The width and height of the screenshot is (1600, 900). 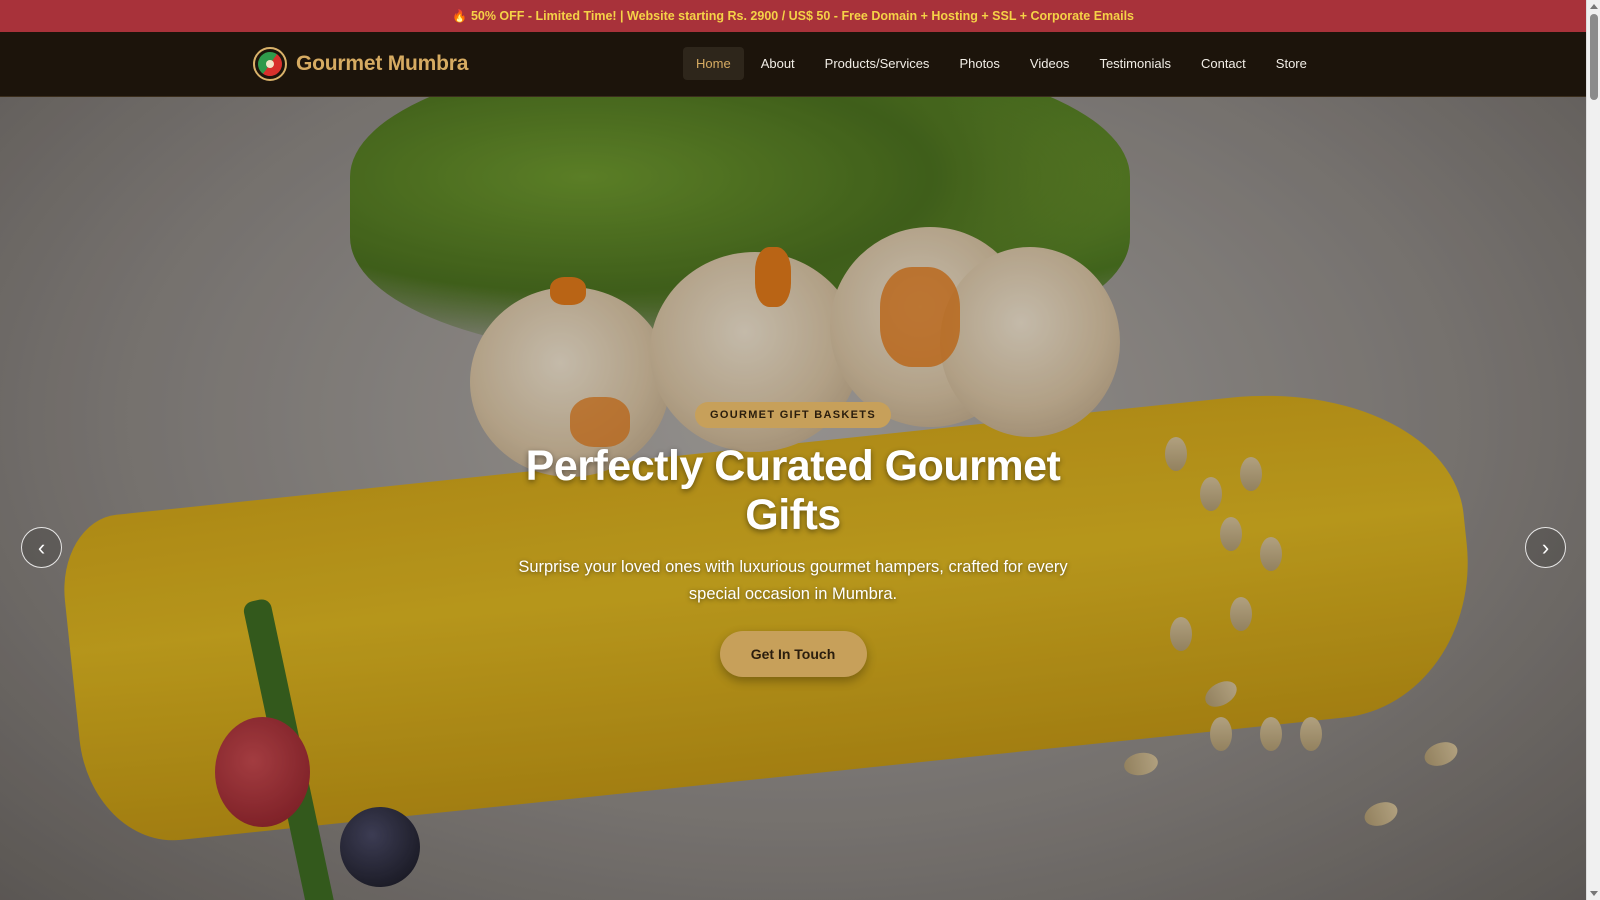 I want to click on brand-name: Gourmet Mumbra, so click(x=382, y=63).